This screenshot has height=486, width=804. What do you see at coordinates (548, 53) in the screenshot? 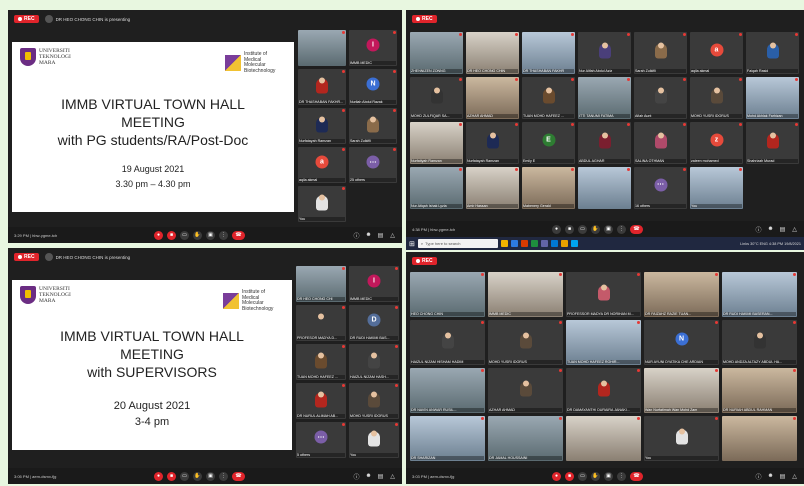
I see `participant-tile: DR THASHABAN FAKHR` at bounding box center [548, 53].